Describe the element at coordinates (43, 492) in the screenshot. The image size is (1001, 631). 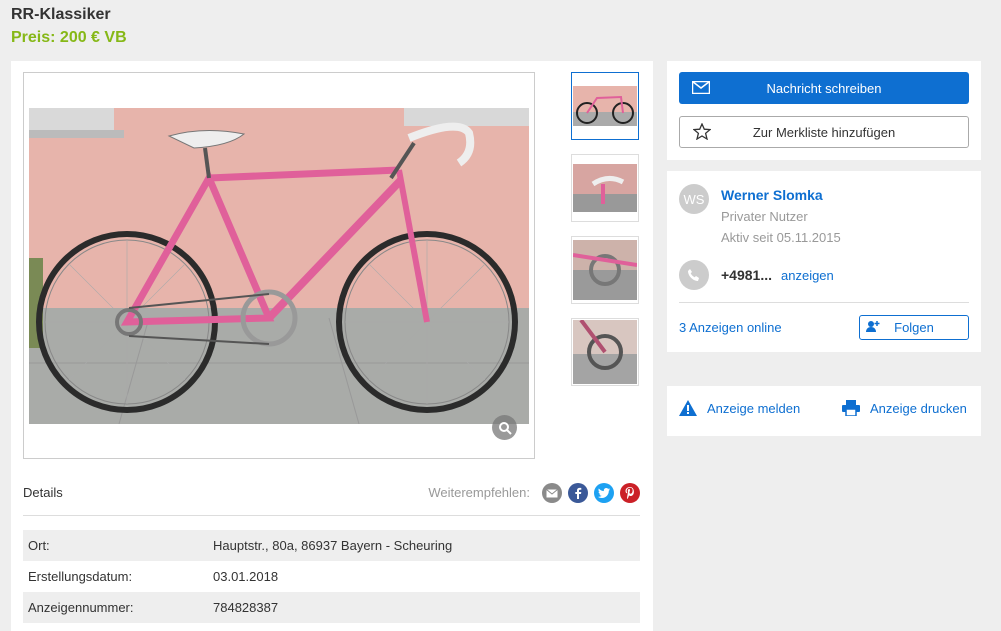
I see `details-label: Details` at that location.